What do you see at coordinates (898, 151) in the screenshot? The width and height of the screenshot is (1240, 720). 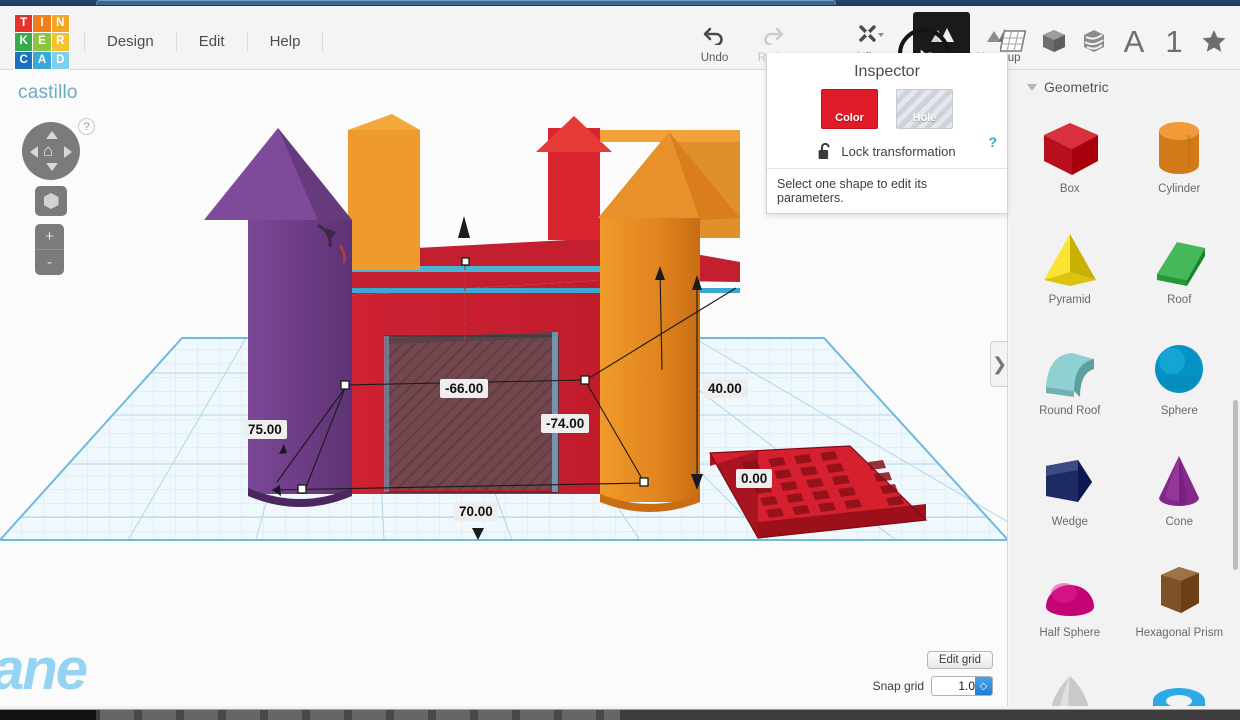 I see `lock-transformation-label: Lock transformation` at bounding box center [898, 151].